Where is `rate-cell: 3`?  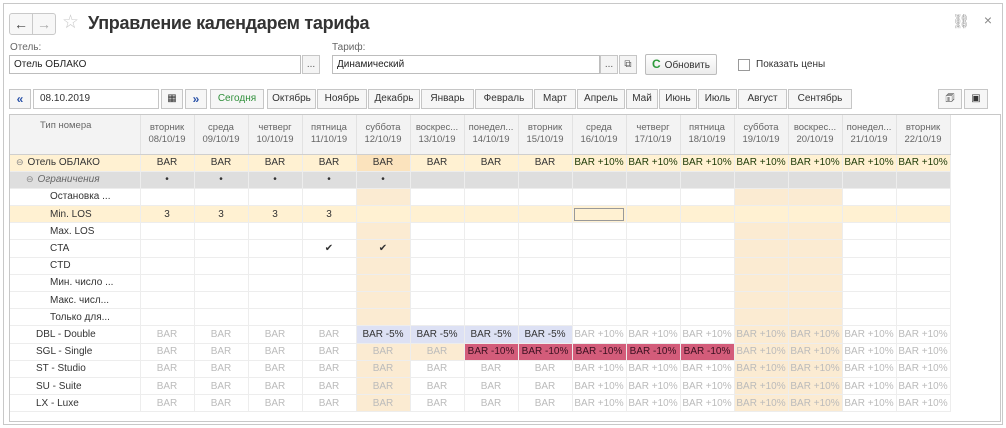
rate-cell: 3 is located at coordinates (221, 214).